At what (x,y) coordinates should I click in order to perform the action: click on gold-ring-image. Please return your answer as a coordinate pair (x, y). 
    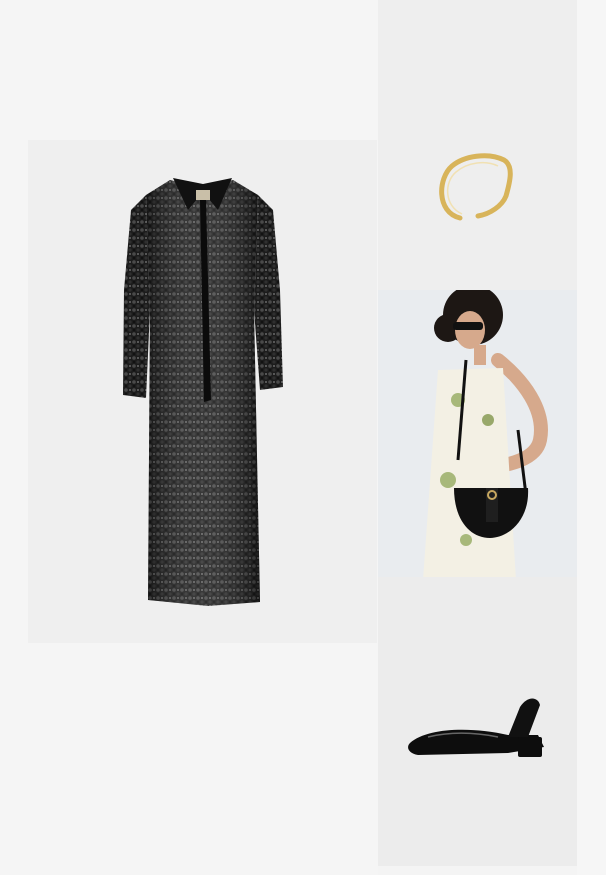
    Looking at the image, I should click on (476, 187).